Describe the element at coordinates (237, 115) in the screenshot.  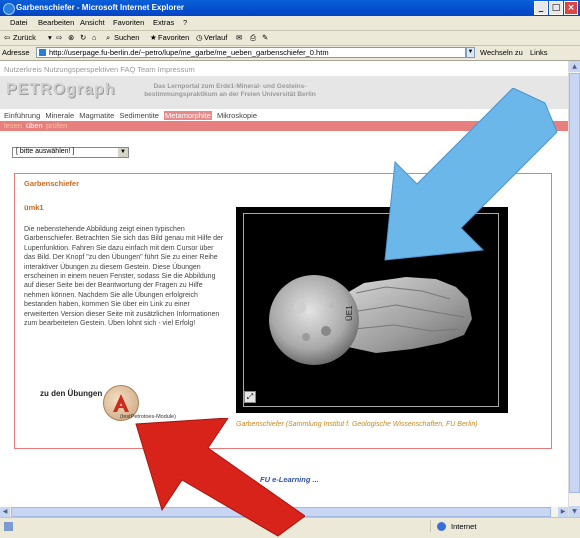
I see `nav-mikroskopie: Mikroskopie` at that location.